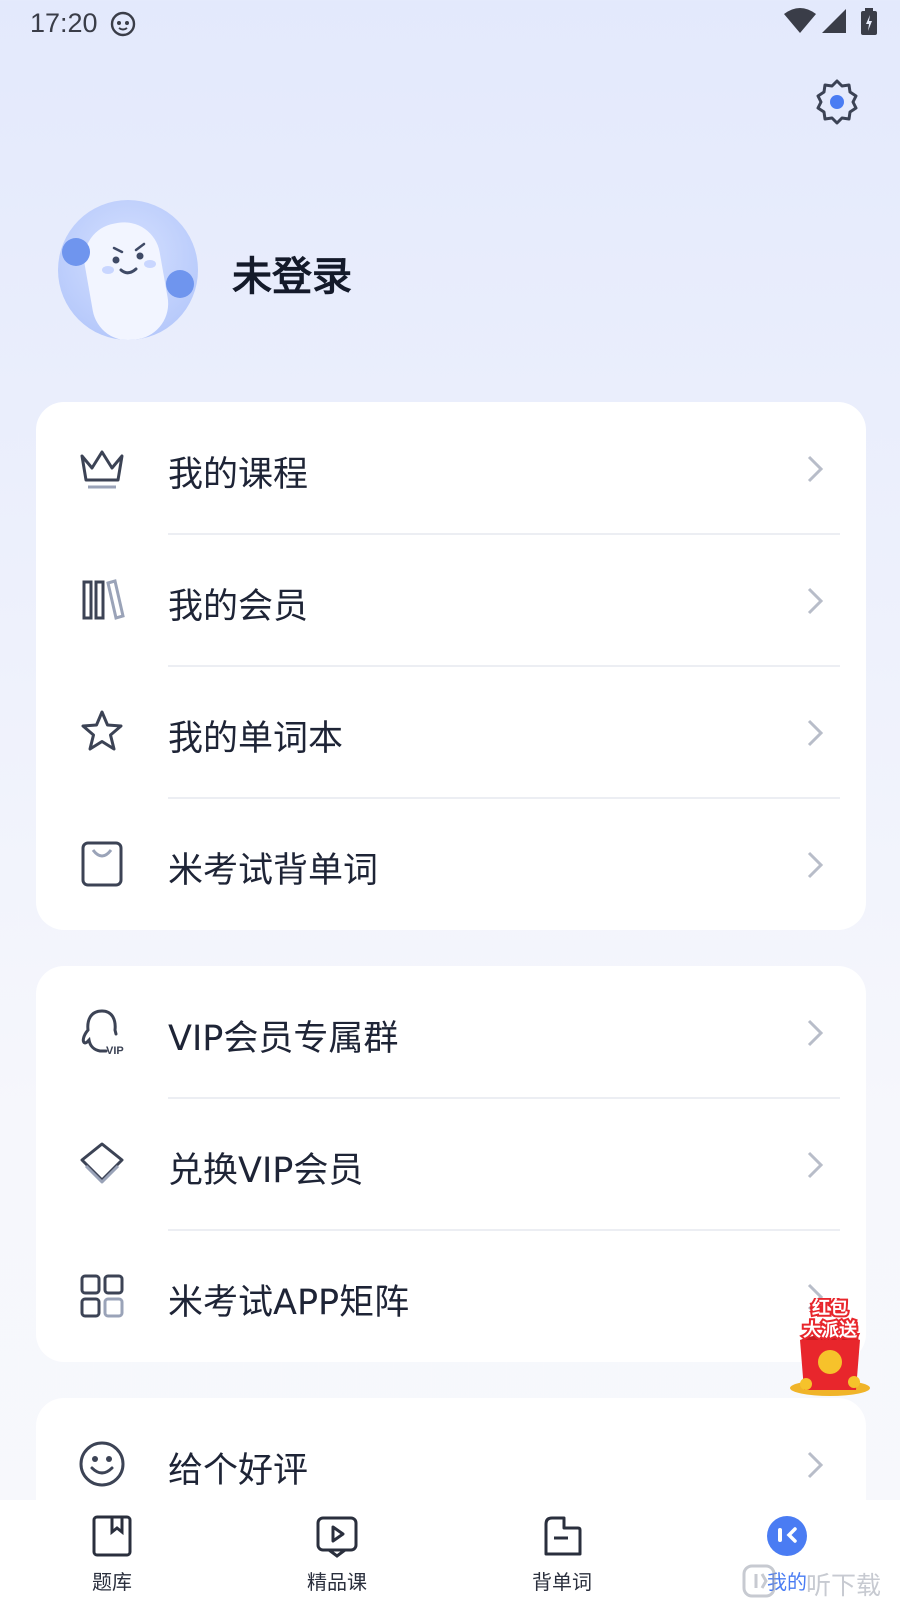 This screenshot has width=900, height=1600. I want to click on battery-icon, so click(869, 21).